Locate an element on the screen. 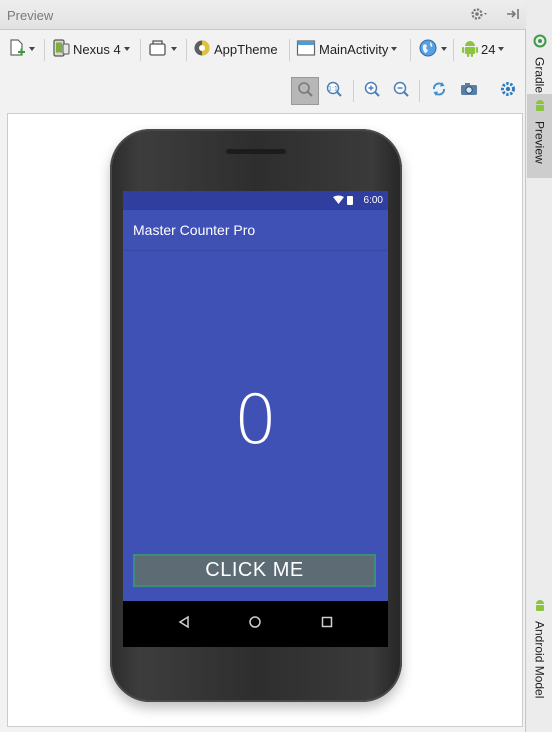 The image size is (552, 732). locale-selector is located at coordinates (432, 49).